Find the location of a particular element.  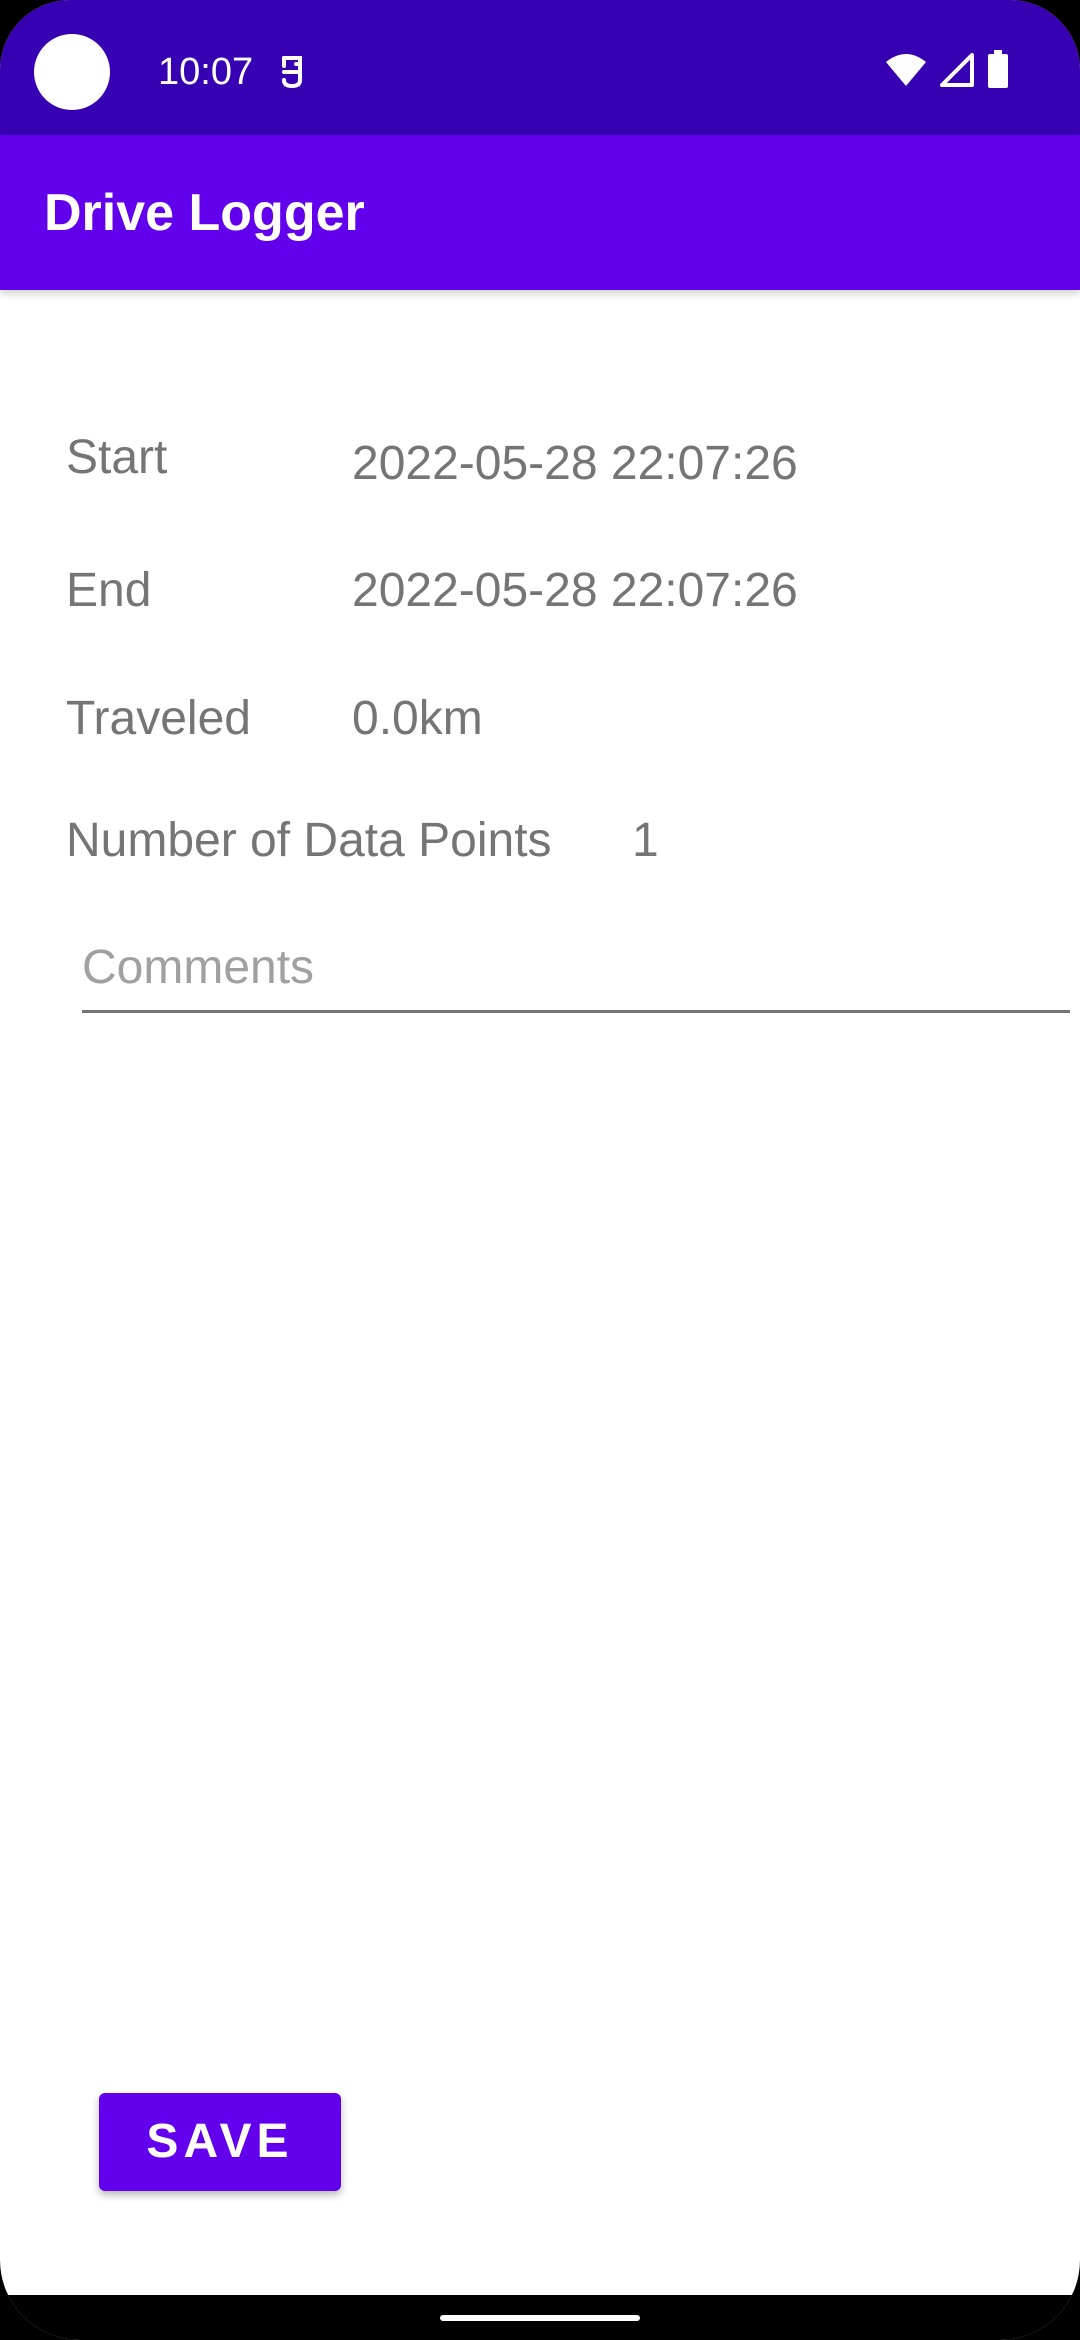

wifi-icon is located at coordinates (906, 72).